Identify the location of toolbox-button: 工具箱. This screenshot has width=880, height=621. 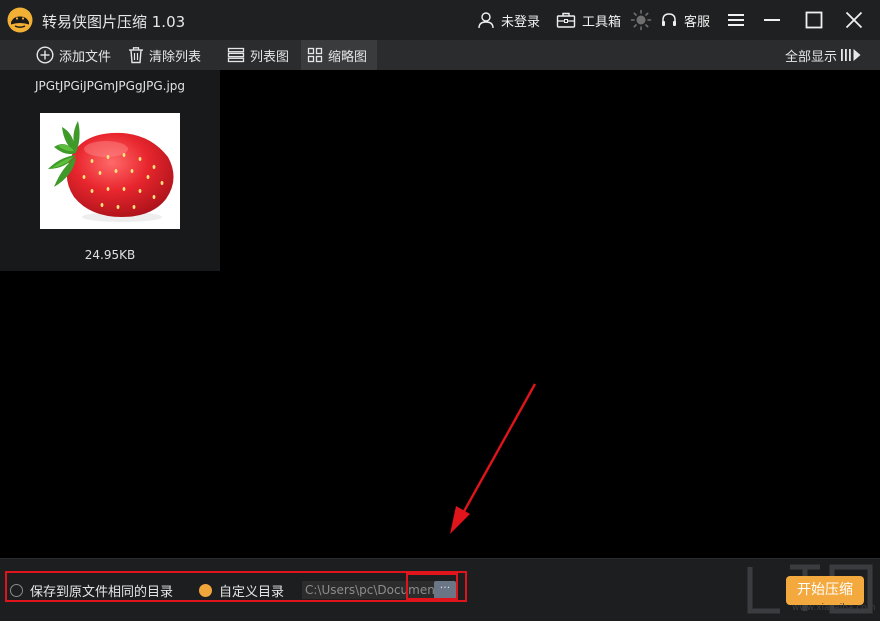
(588, 20).